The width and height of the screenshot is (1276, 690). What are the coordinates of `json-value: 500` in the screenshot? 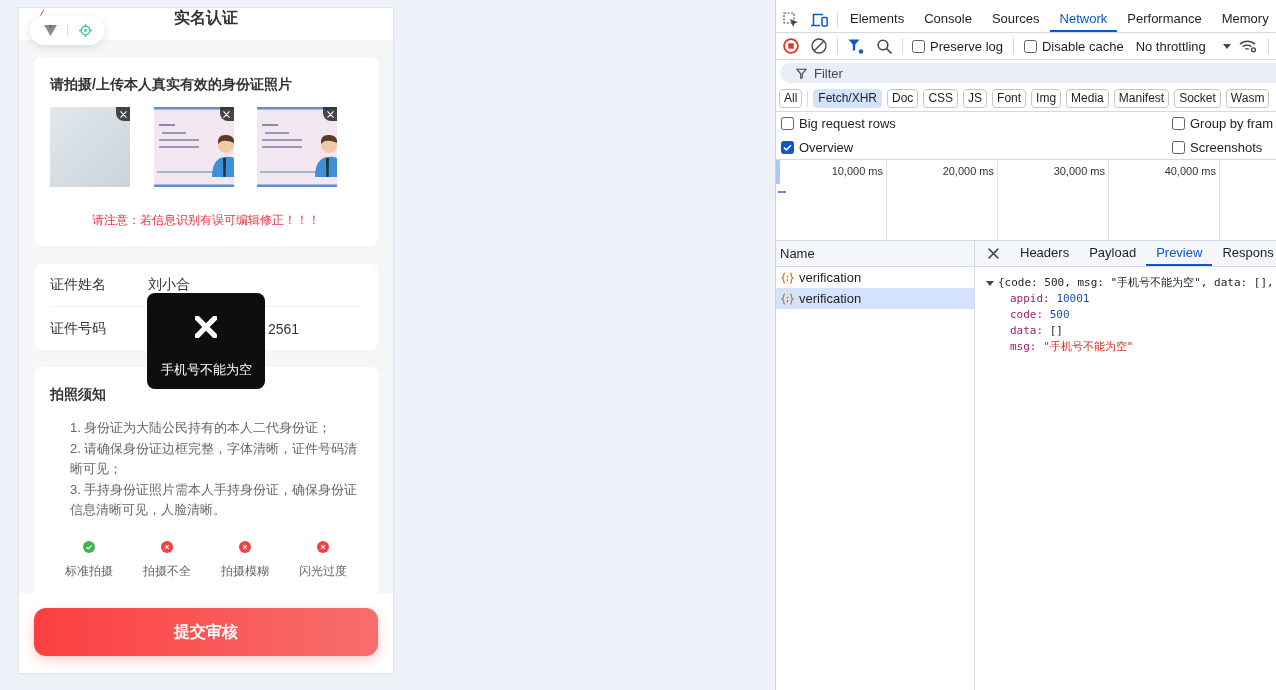 It's located at (1059, 314).